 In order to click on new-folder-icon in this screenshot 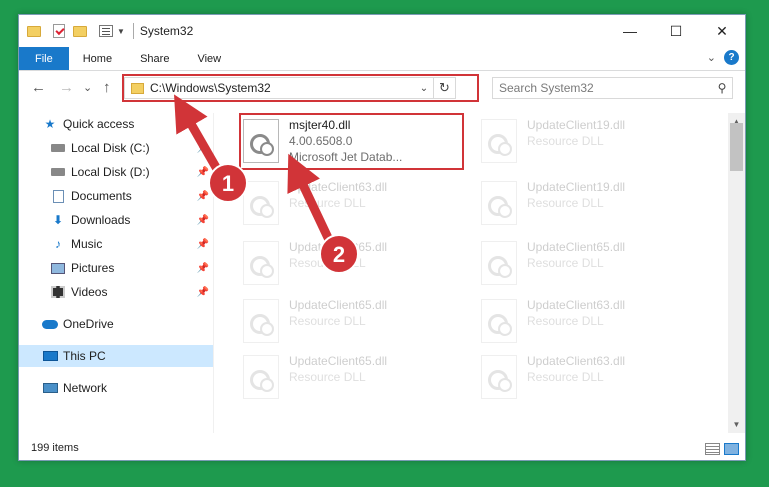, I will do `click(80, 31)`.